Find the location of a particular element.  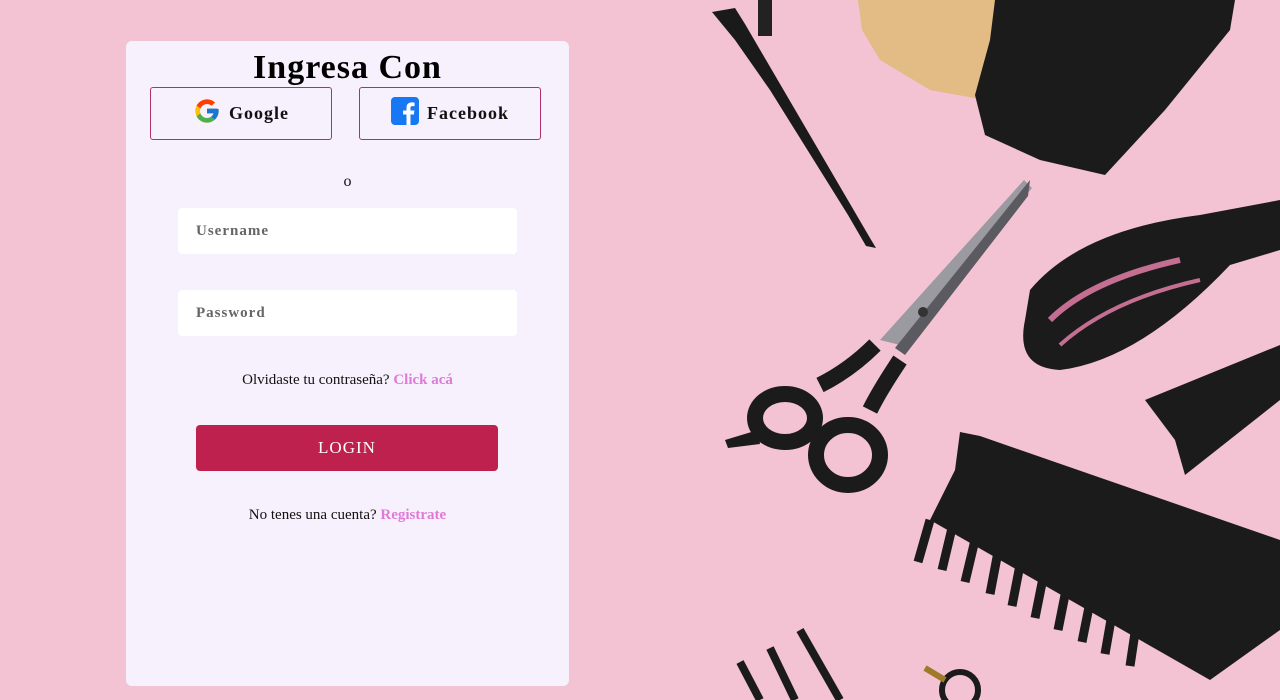

page-title: Ingresa Con is located at coordinates (347, 67).